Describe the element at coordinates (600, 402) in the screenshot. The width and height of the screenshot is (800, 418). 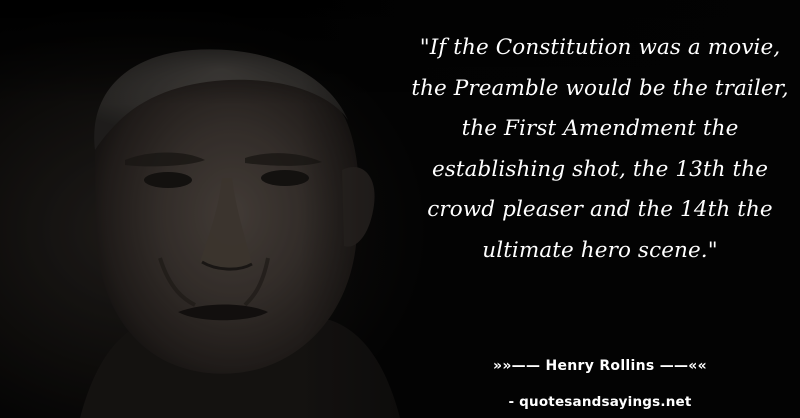
I see `source-attribution: - quotesandsayings.net` at that location.